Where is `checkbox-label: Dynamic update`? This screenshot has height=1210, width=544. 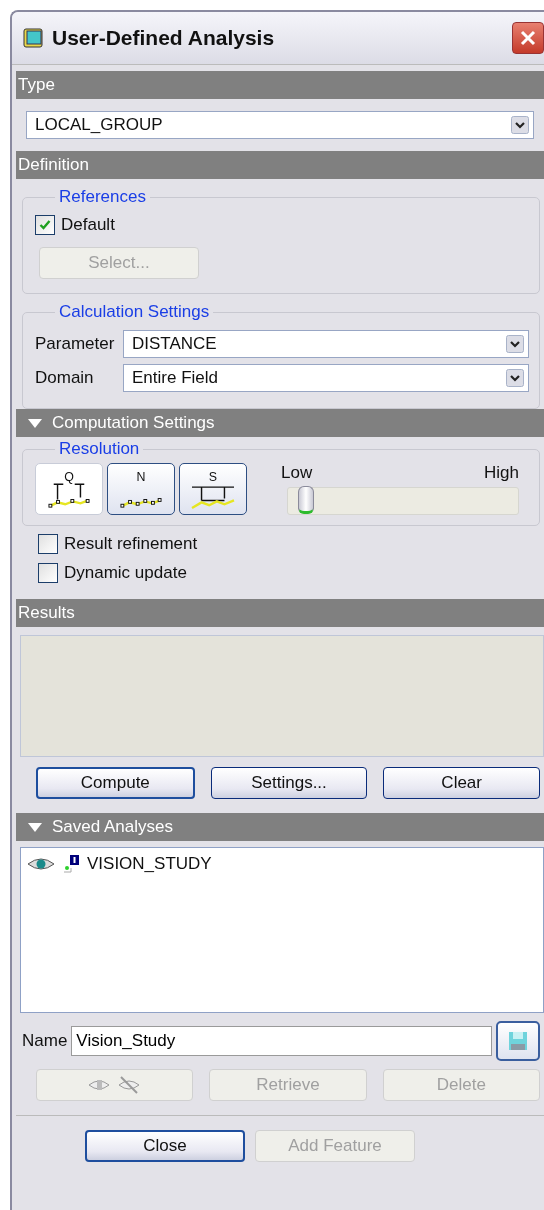 checkbox-label: Dynamic update is located at coordinates (125, 573).